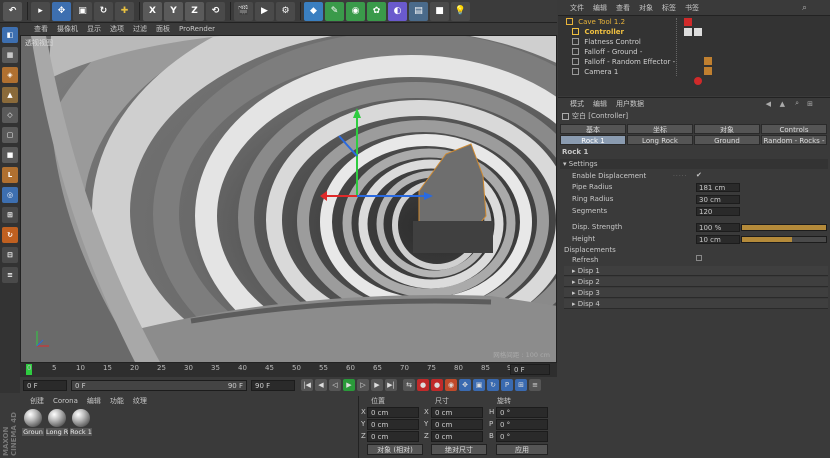 Image resolution: width=830 pixels, height=458 pixels. Describe the element at coordinates (124, 11) in the screenshot. I see `add-icon: ✚` at that location.